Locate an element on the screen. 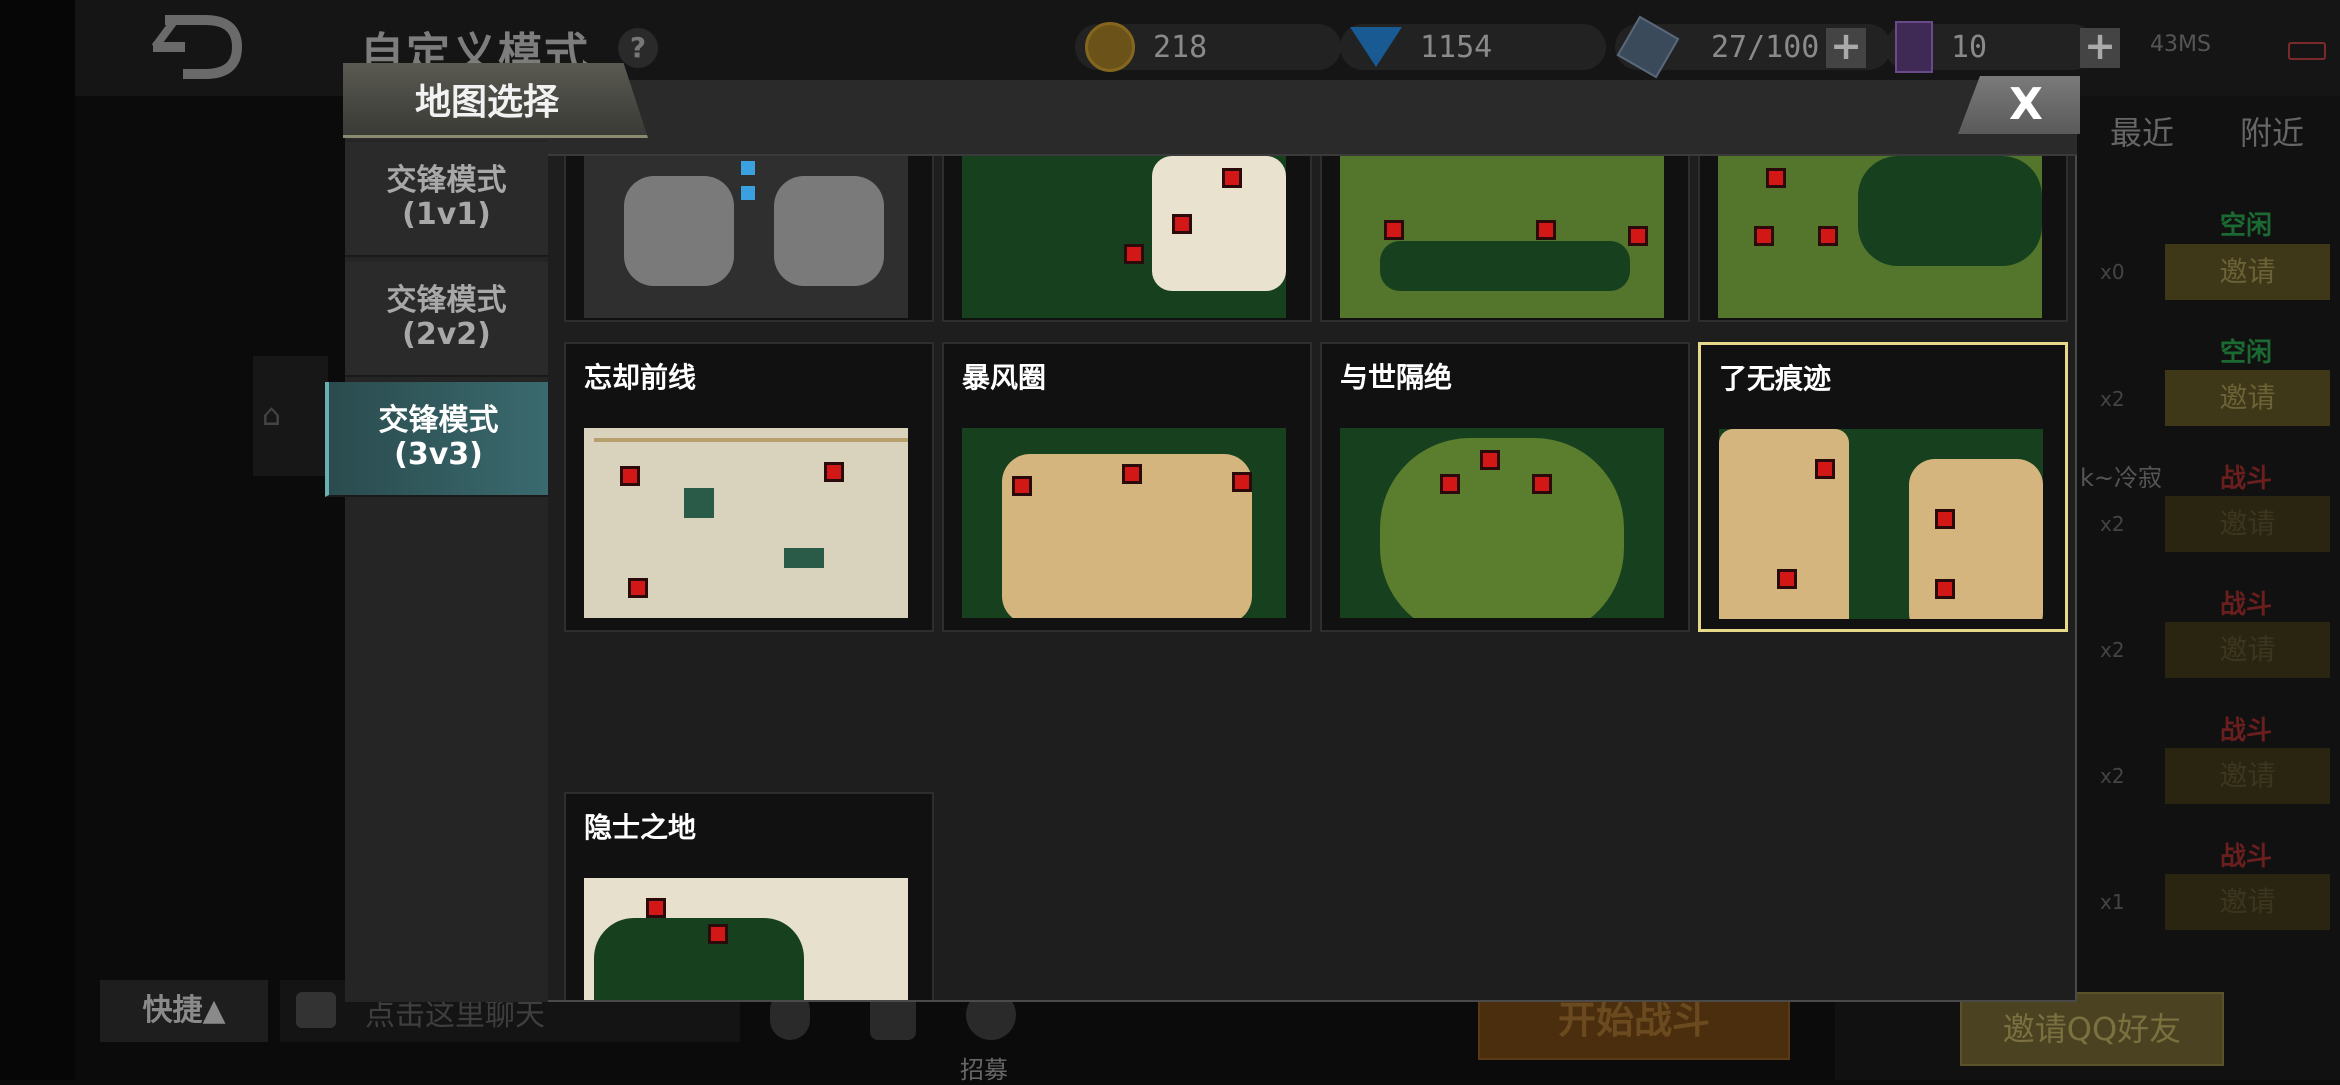 This screenshot has height=1085, width=2340. home-icon: ⌂ is located at coordinates (271, 415).